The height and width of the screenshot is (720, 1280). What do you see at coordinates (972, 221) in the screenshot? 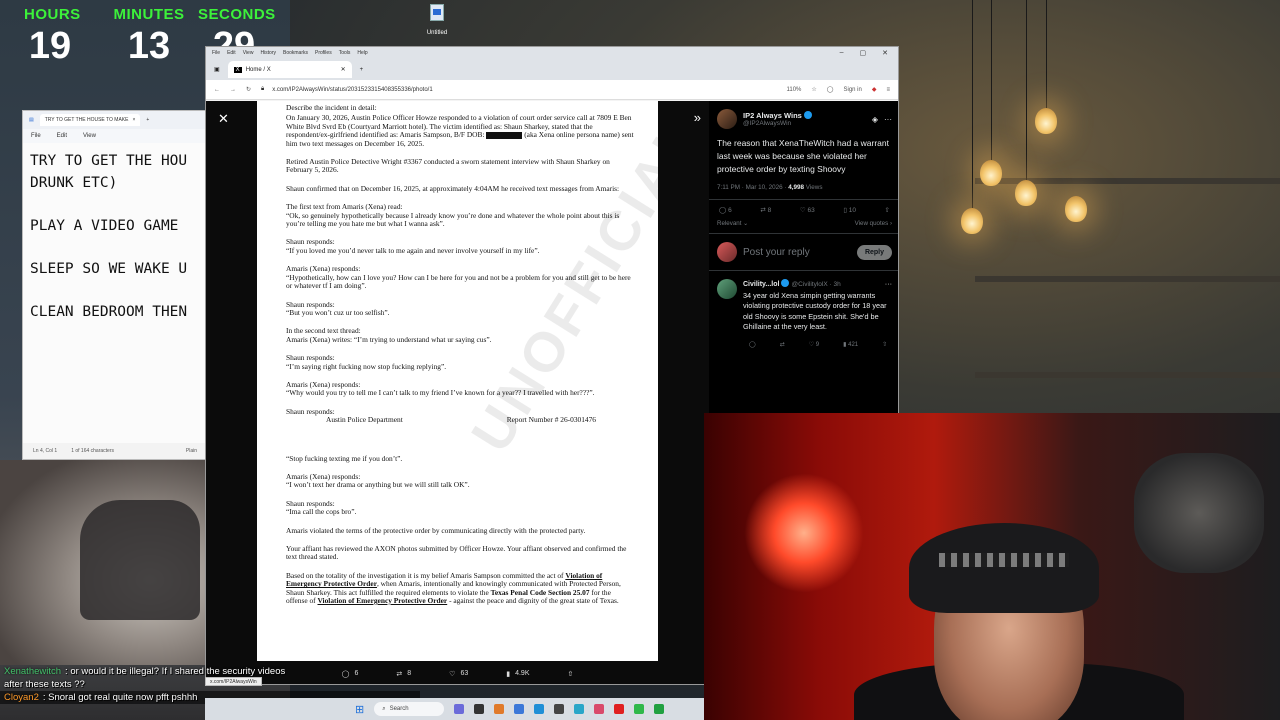
I see `pendant-lamp` at bounding box center [972, 221].